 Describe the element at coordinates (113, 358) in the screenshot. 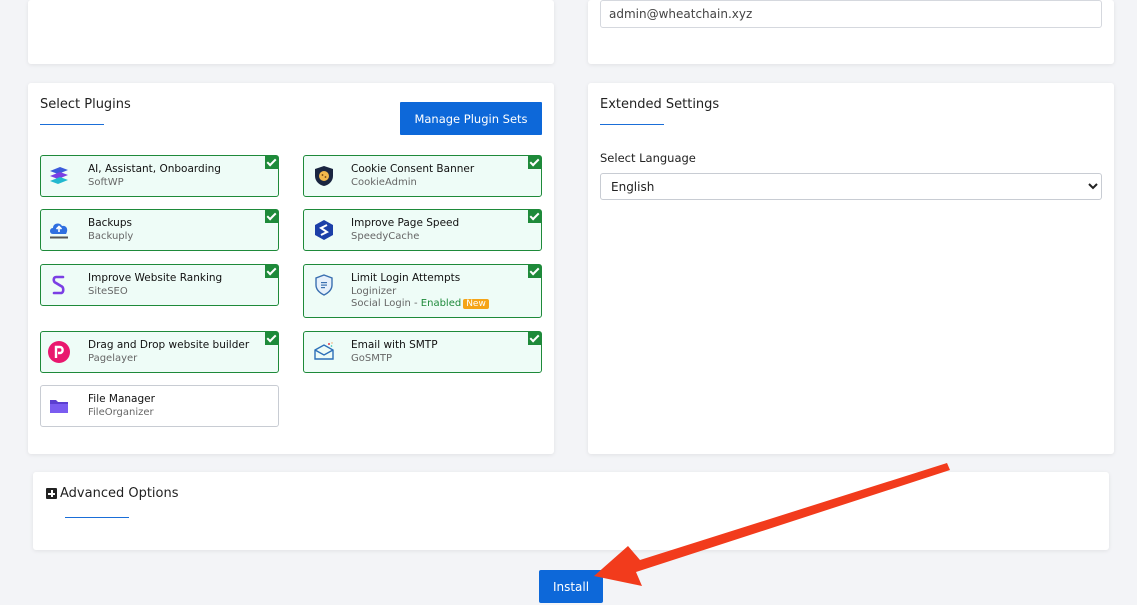

I see `plugin-provider: Pagelayer` at that location.